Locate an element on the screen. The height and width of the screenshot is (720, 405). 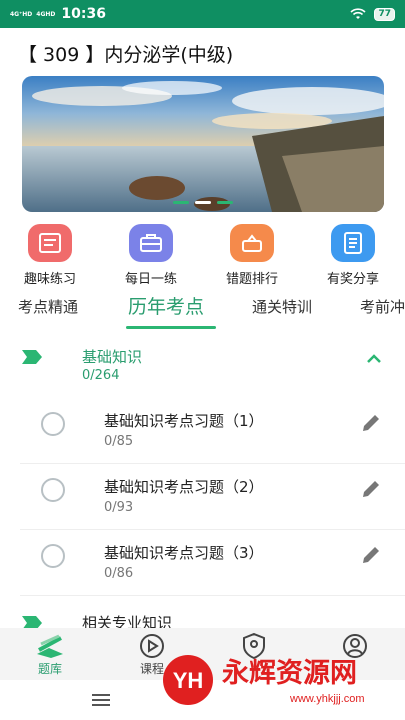
quick-action-label: 有奖分享 is located at coordinates (352, 279).